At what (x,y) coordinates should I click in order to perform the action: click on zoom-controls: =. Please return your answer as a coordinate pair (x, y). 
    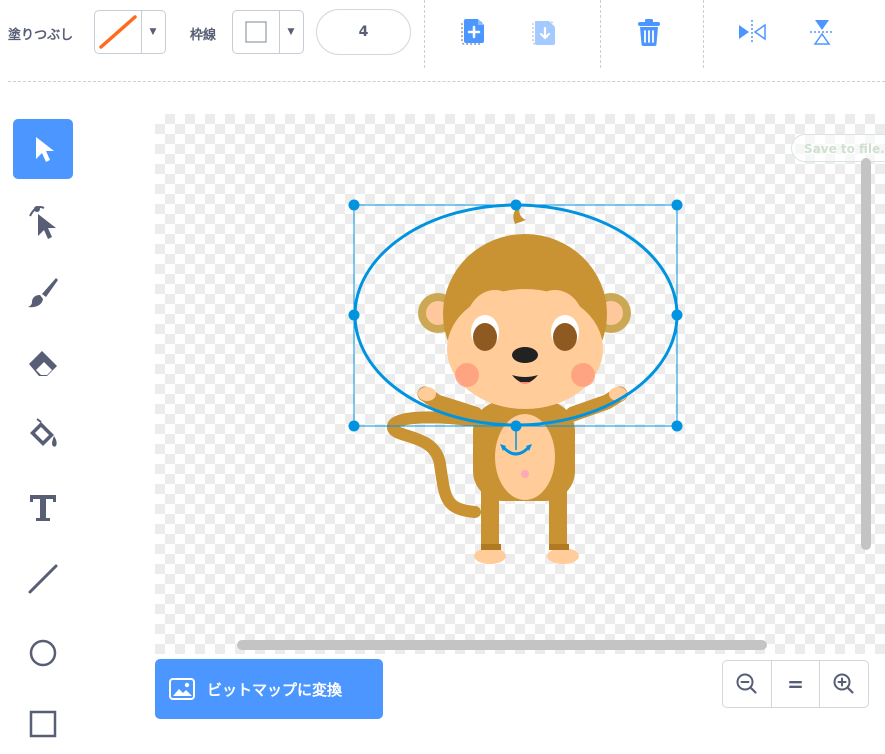
    Looking at the image, I should click on (795, 684).